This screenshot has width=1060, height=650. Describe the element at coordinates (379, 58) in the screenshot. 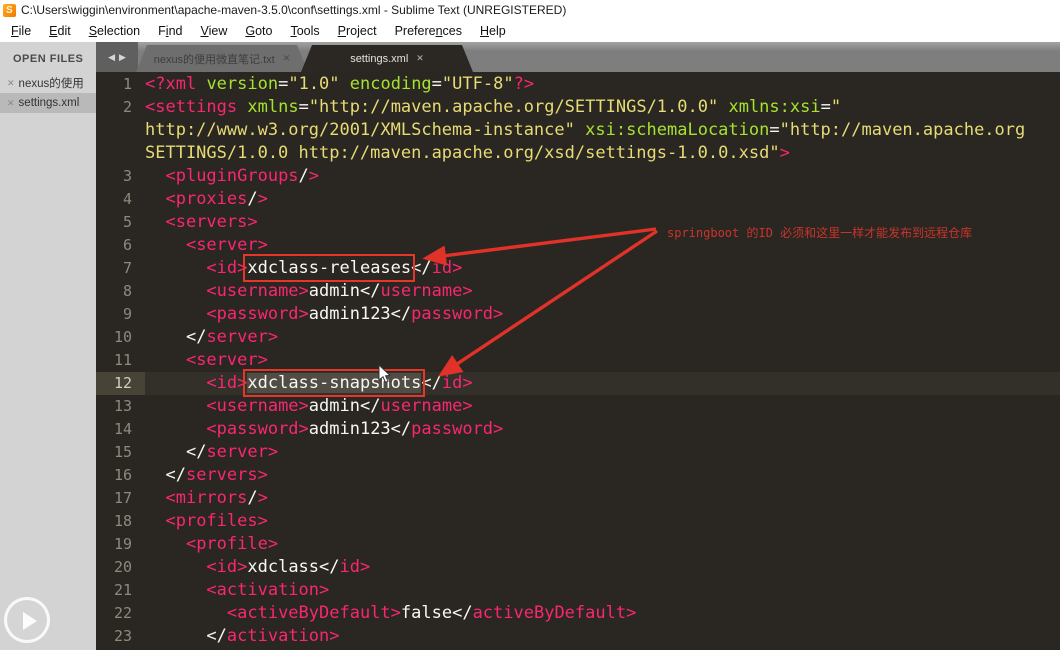

I see `tab-label: settings.xml` at that location.